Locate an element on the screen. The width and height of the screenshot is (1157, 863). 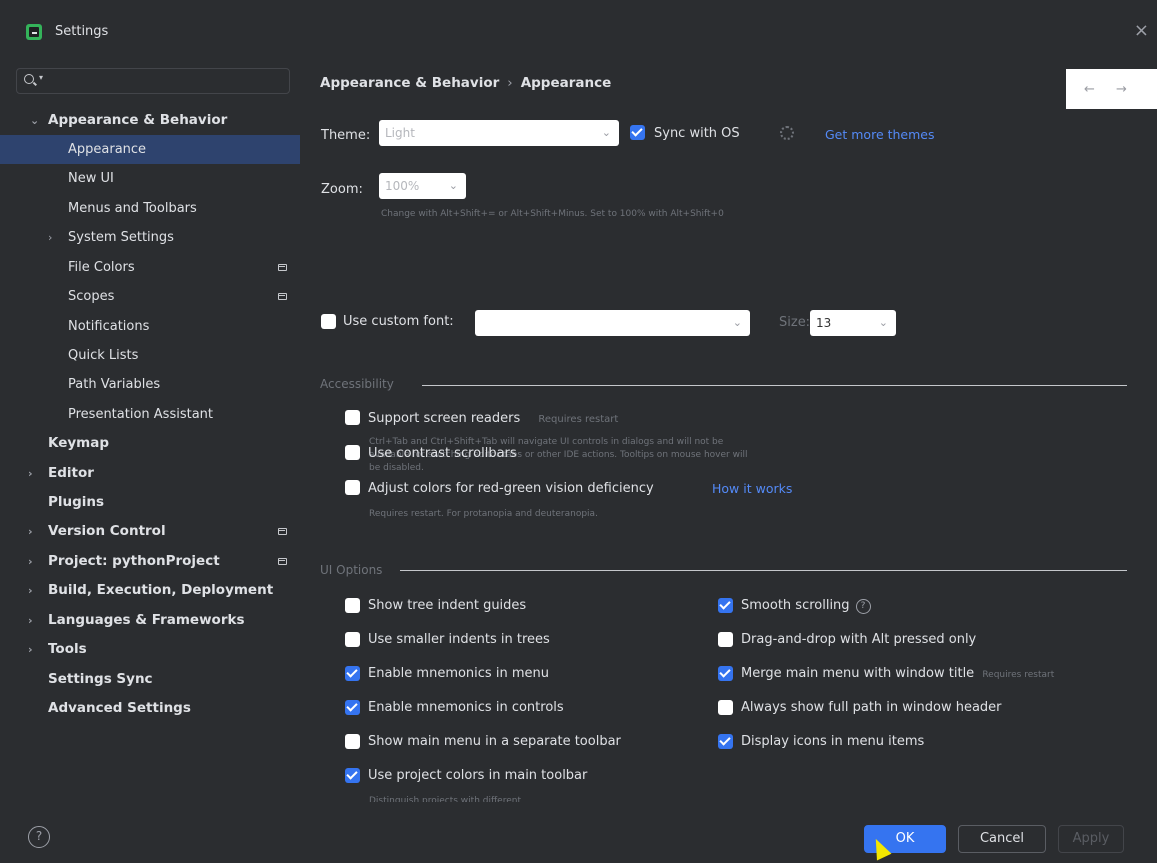
sidebar-item-presentation-assistant: Presentation Assistant is located at coordinates (150, 414).